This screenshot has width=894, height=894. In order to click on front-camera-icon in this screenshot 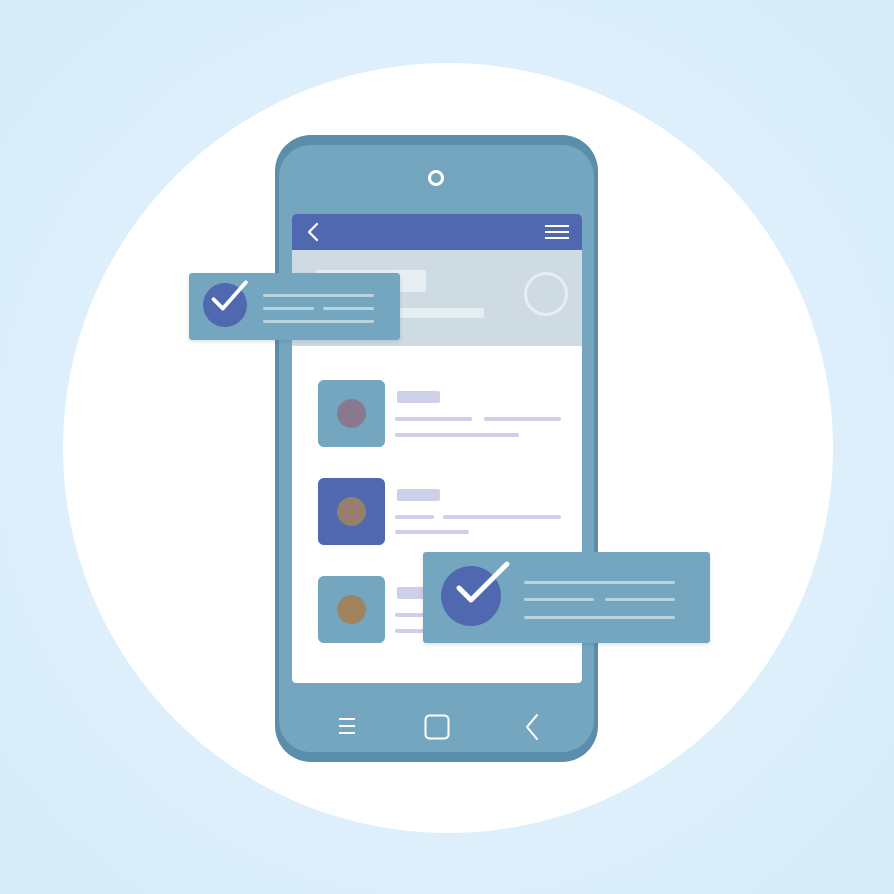, I will do `click(436, 178)`.